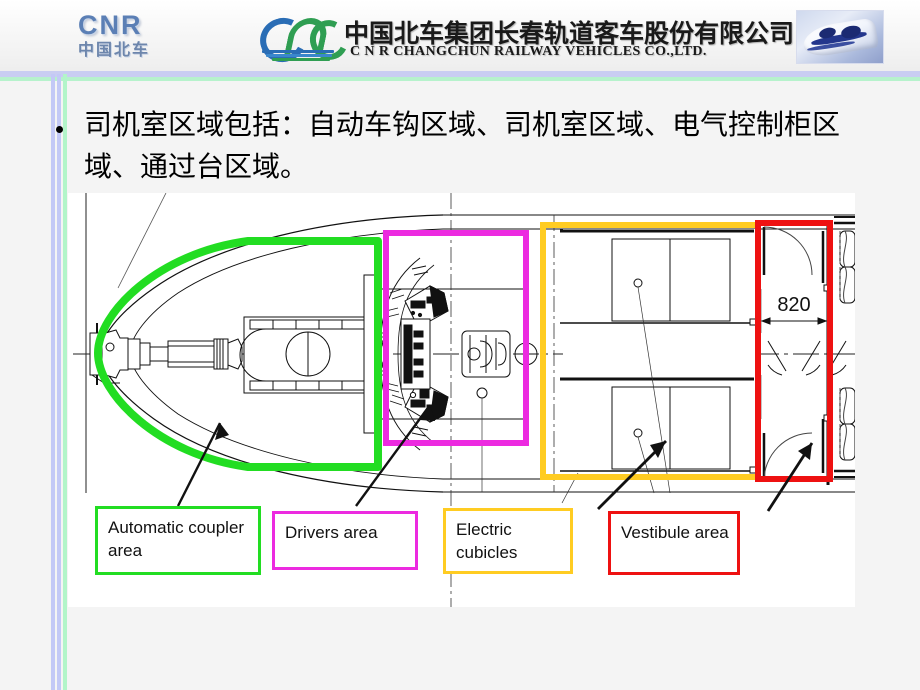  I want to click on legend-box-electric-cubicles: Electric cubicles, so click(508, 541).